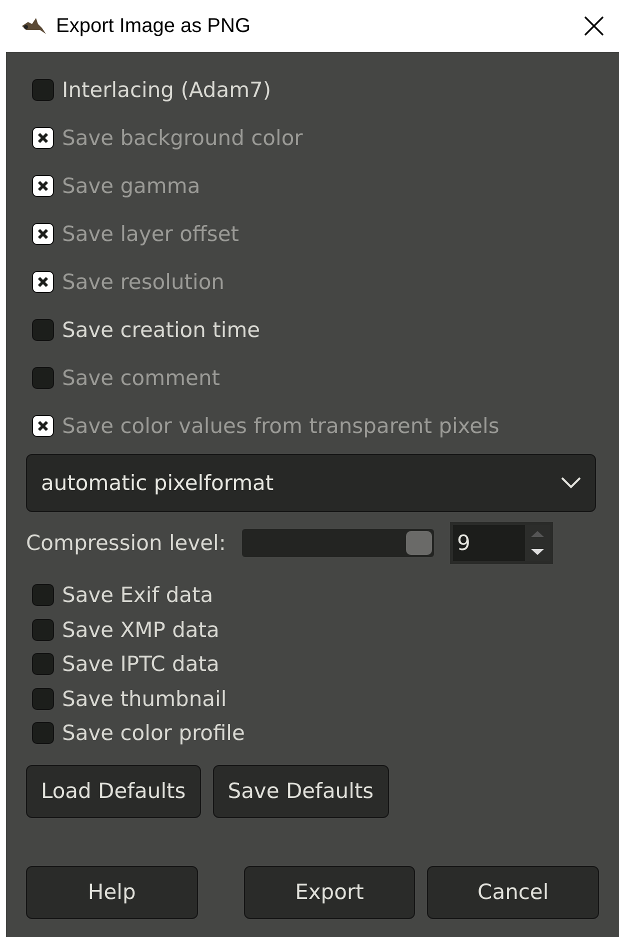 Image resolution: width=619 pixels, height=937 pixels. I want to click on compression-label: Compression level:, so click(126, 543).